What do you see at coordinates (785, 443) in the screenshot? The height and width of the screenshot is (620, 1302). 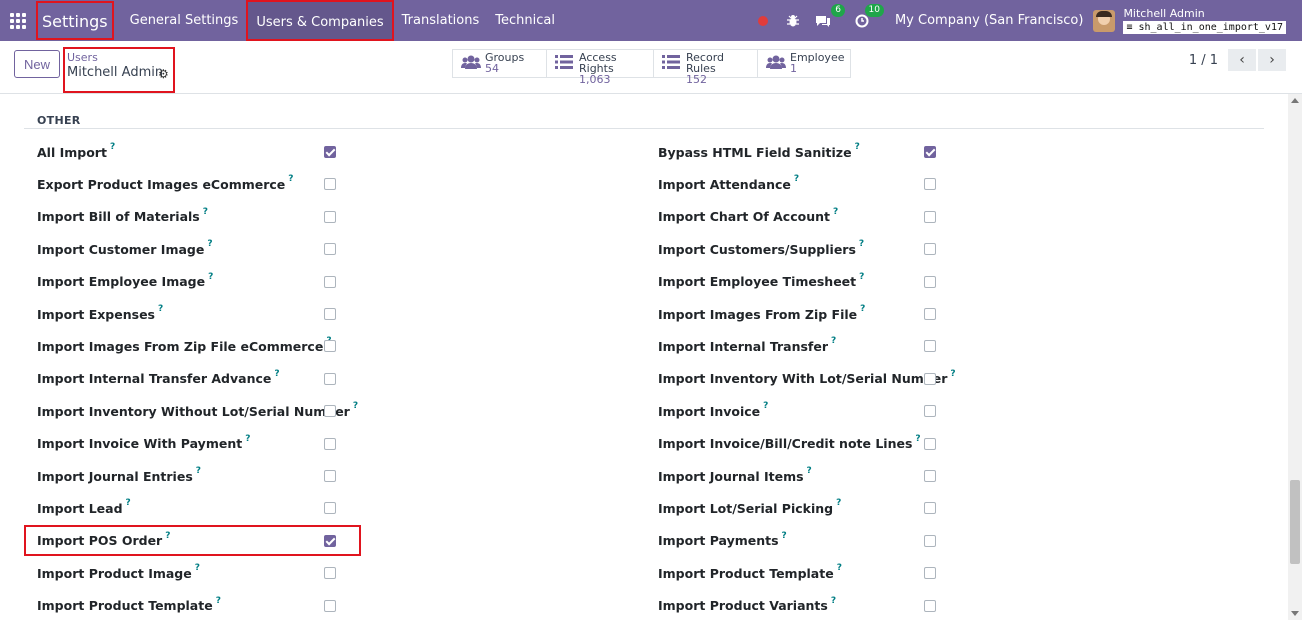 I see `setting-label: Import Invoice/Bill/Credit note Lines` at bounding box center [785, 443].